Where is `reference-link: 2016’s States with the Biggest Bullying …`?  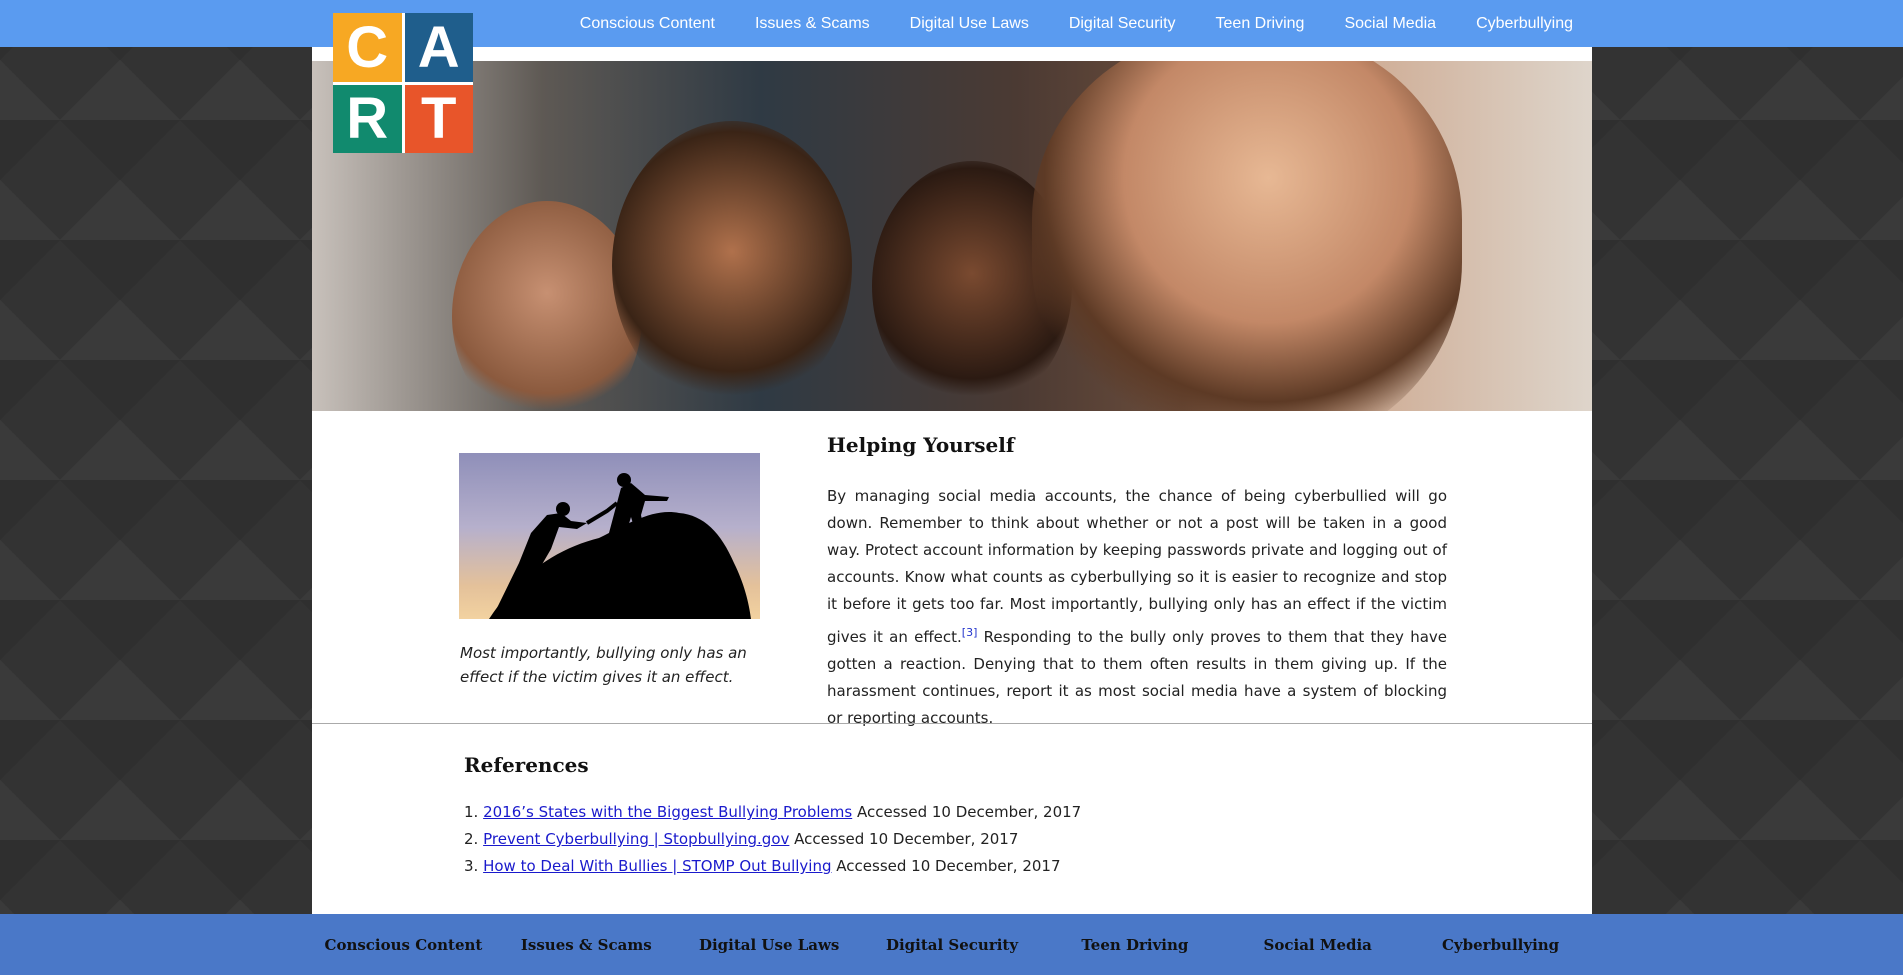
reference-link: 2016’s States with the Biggest Bullying … is located at coordinates (667, 812).